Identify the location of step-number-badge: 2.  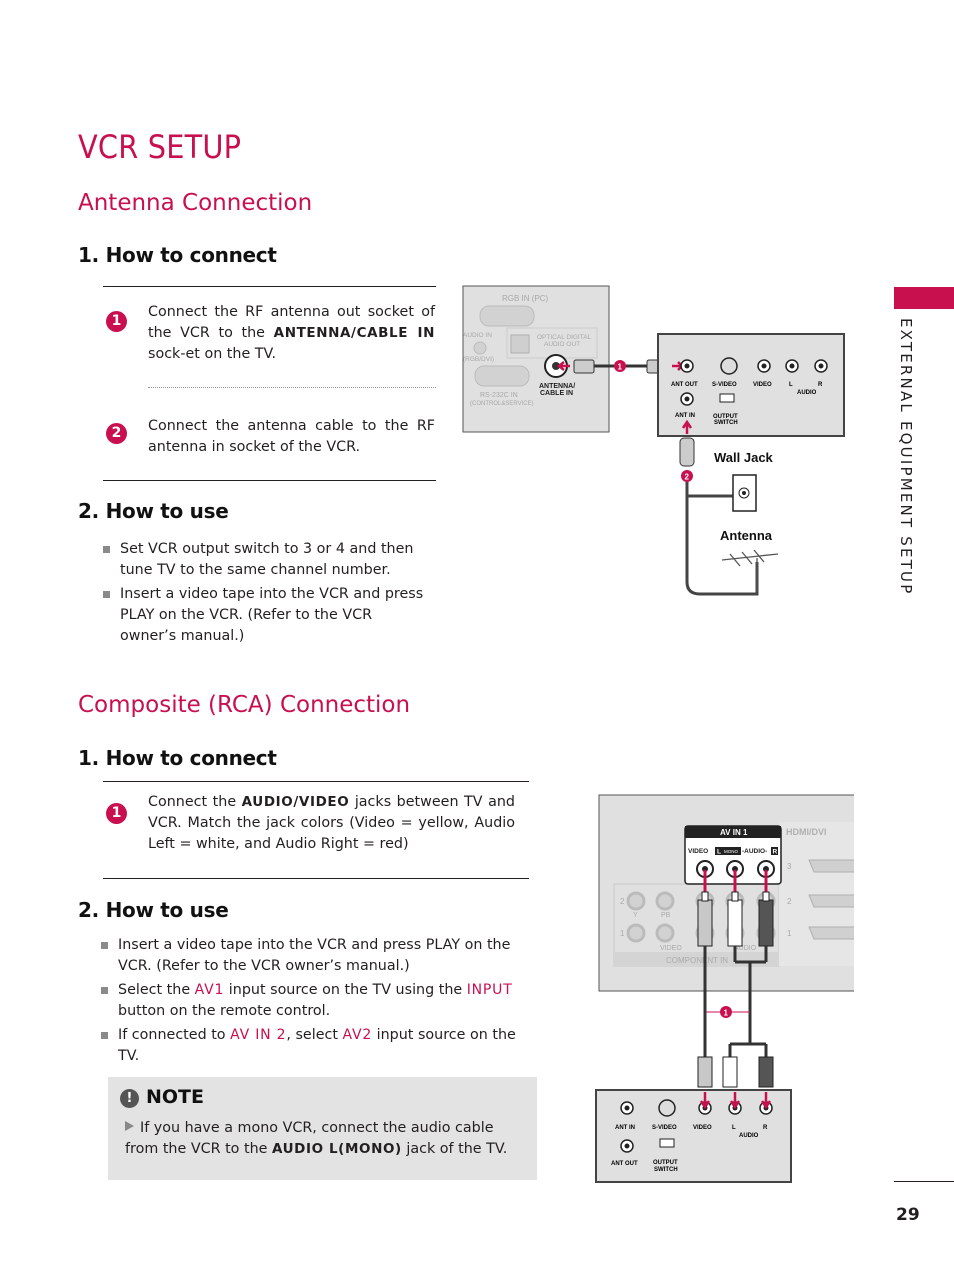
(116, 433).